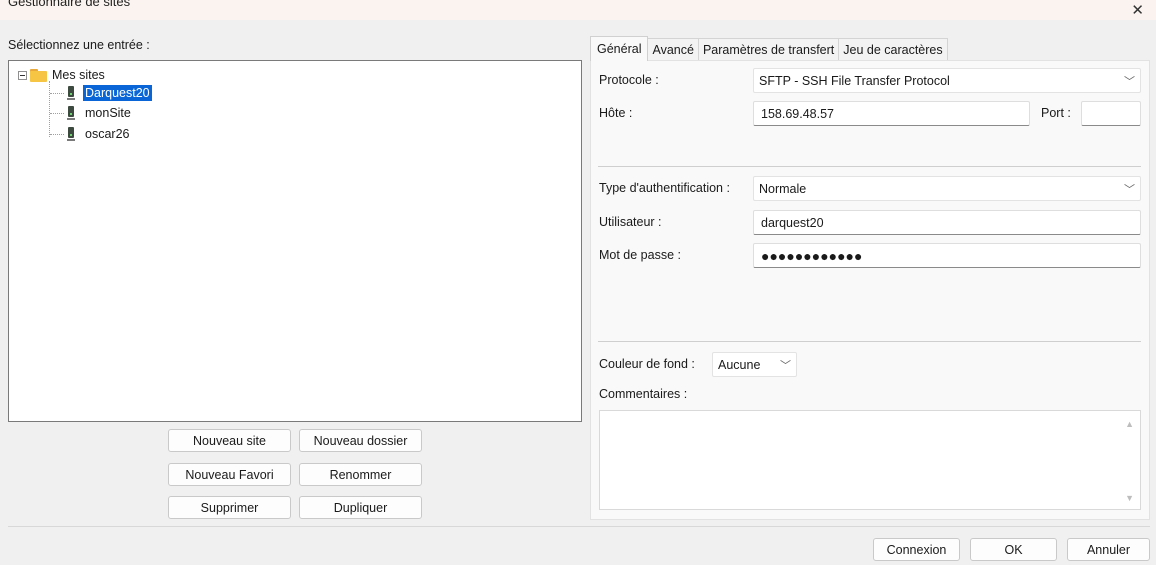 The image size is (1156, 565). What do you see at coordinates (947, 222) in the screenshot?
I see `user-input: darquest20` at bounding box center [947, 222].